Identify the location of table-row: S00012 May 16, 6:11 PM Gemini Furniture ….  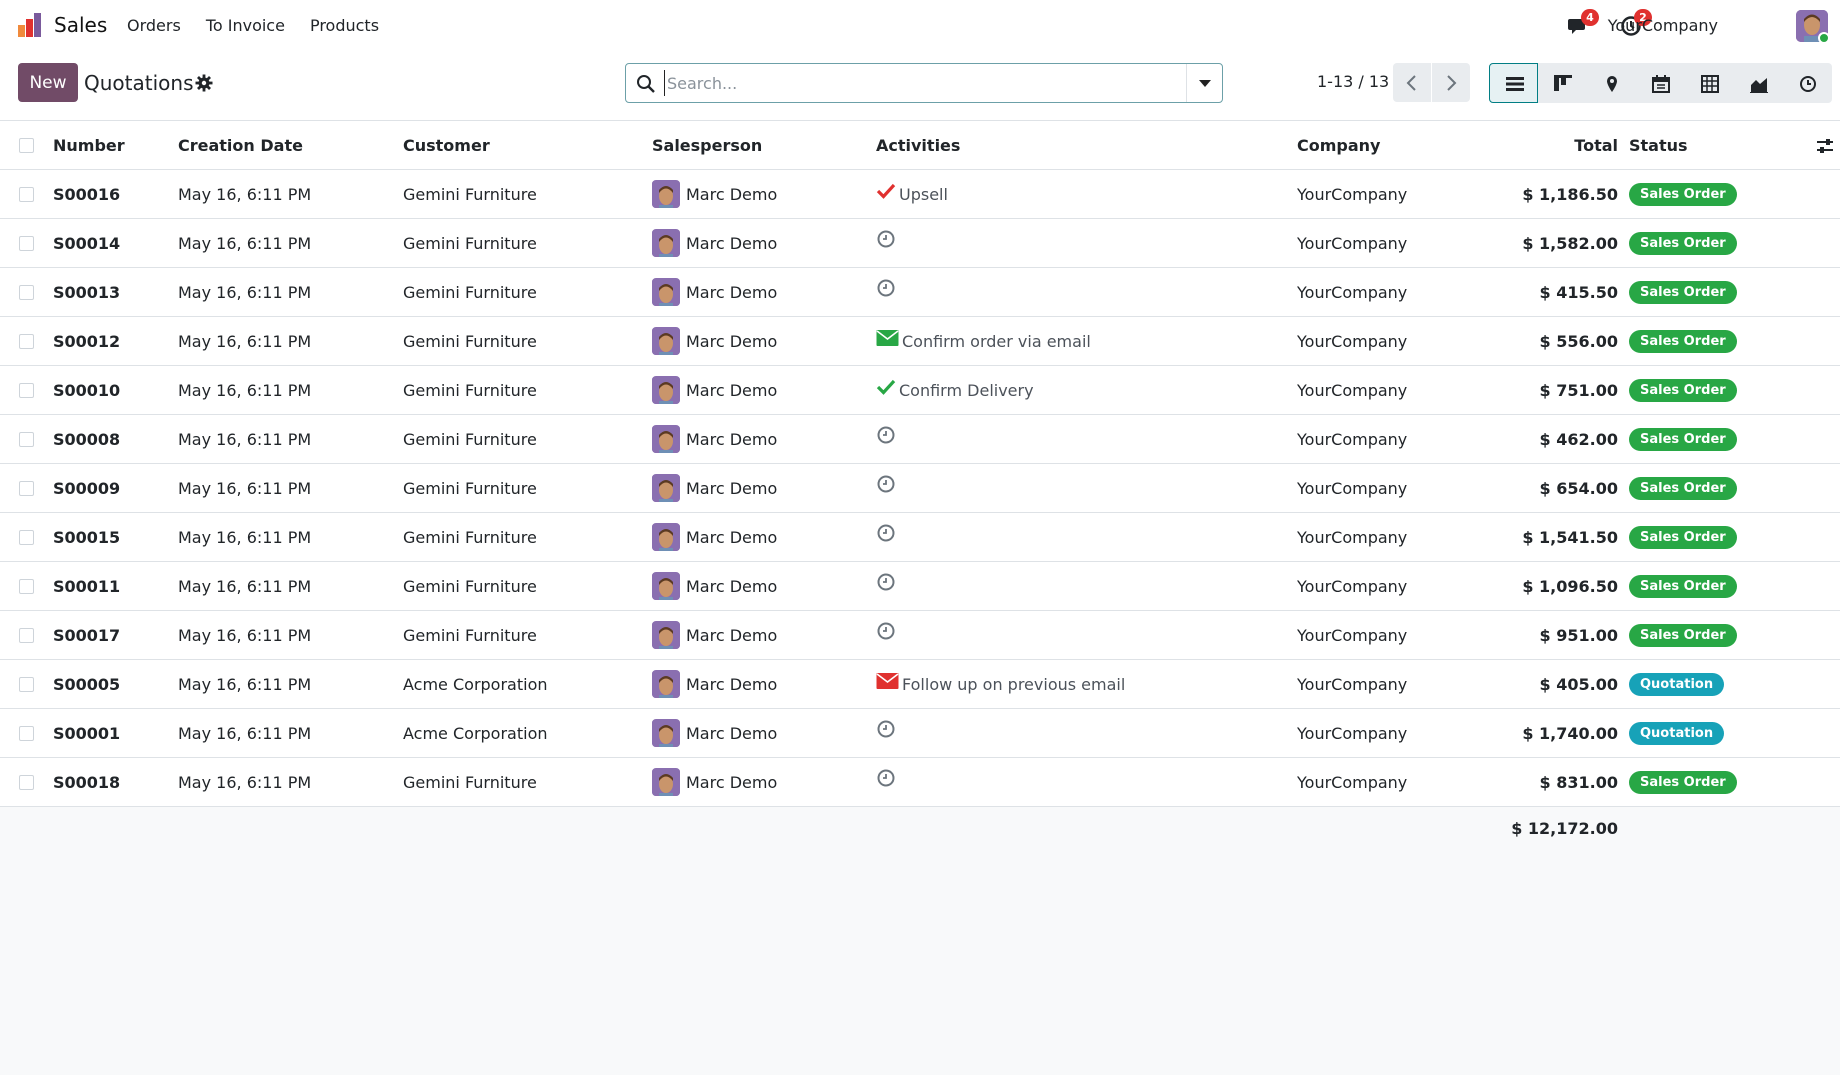
(920, 341).